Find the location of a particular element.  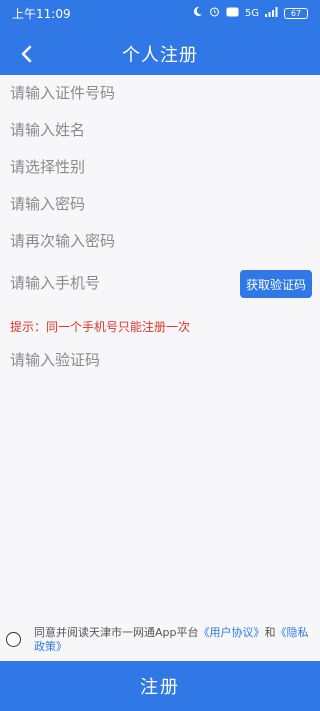

code-input is located at coordinates (120, 360).